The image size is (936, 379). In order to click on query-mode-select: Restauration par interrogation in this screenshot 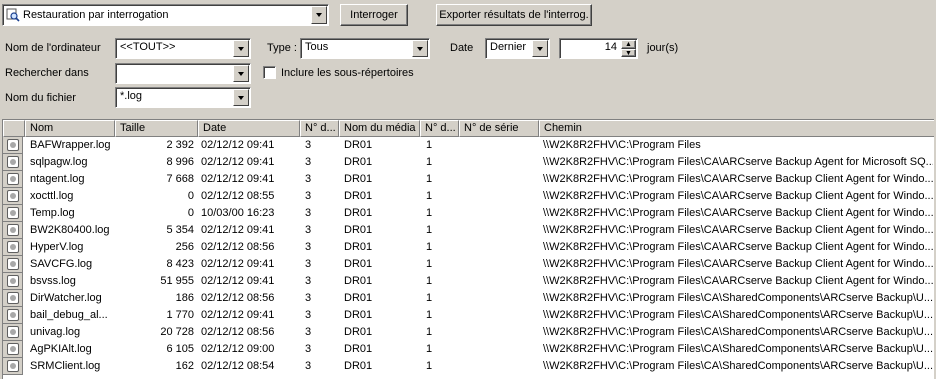, I will do `click(165, 15)`.